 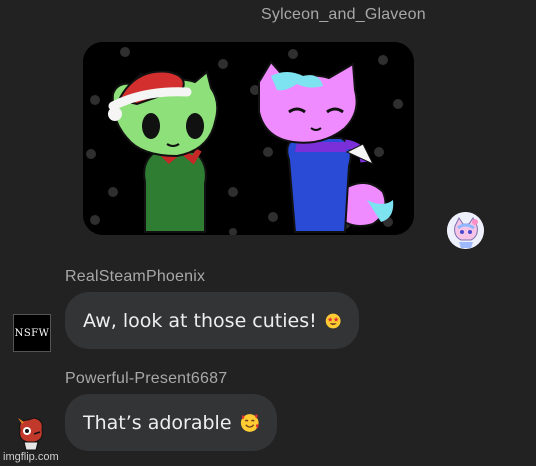 I want to click on sylveon-glaceon-avatar-icon, so click(x=465, y=230).